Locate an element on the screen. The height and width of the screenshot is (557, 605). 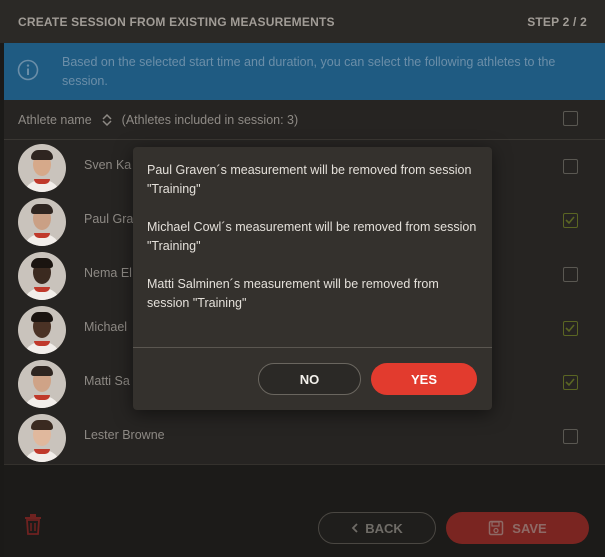
athlete-name-column: Athlete name is located at coordinates (55, 120).